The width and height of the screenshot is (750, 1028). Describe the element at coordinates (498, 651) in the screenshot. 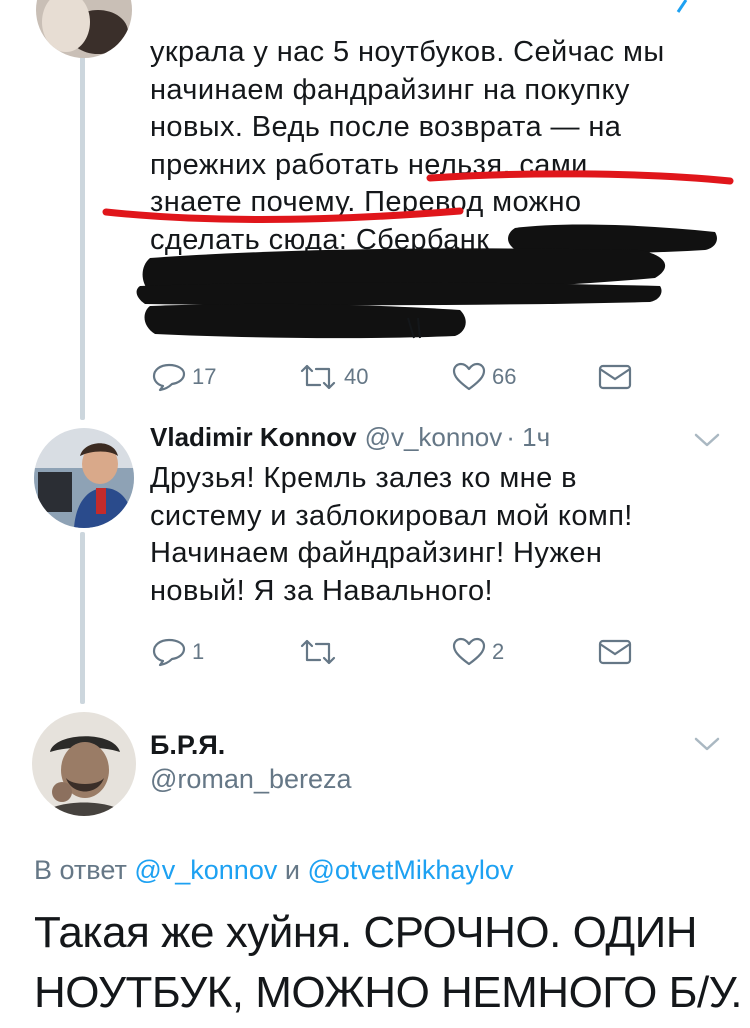

I see `like-count: 2` at that location.